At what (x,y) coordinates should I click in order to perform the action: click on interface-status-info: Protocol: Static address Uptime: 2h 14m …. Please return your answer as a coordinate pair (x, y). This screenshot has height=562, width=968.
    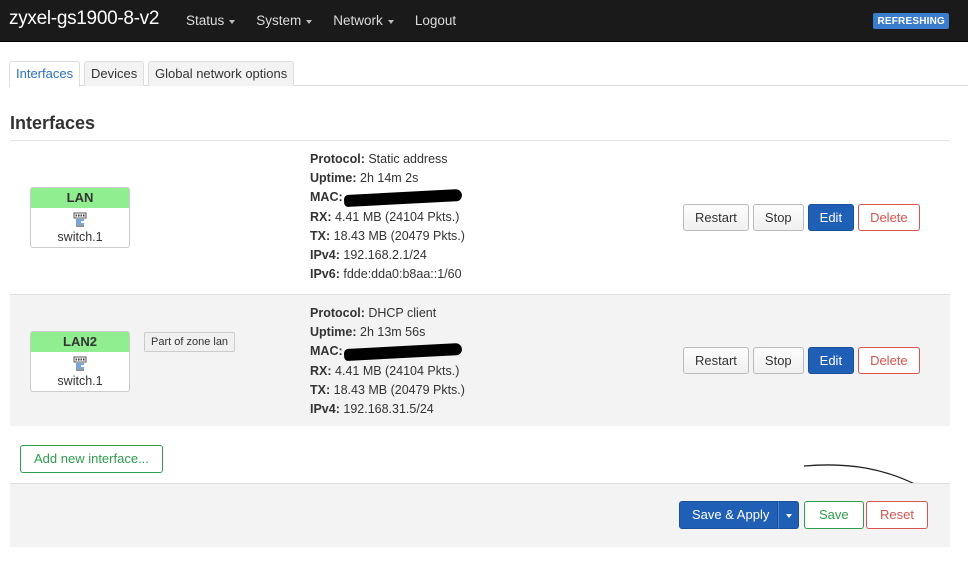
    Looking at the image, I should click on (387, 217).